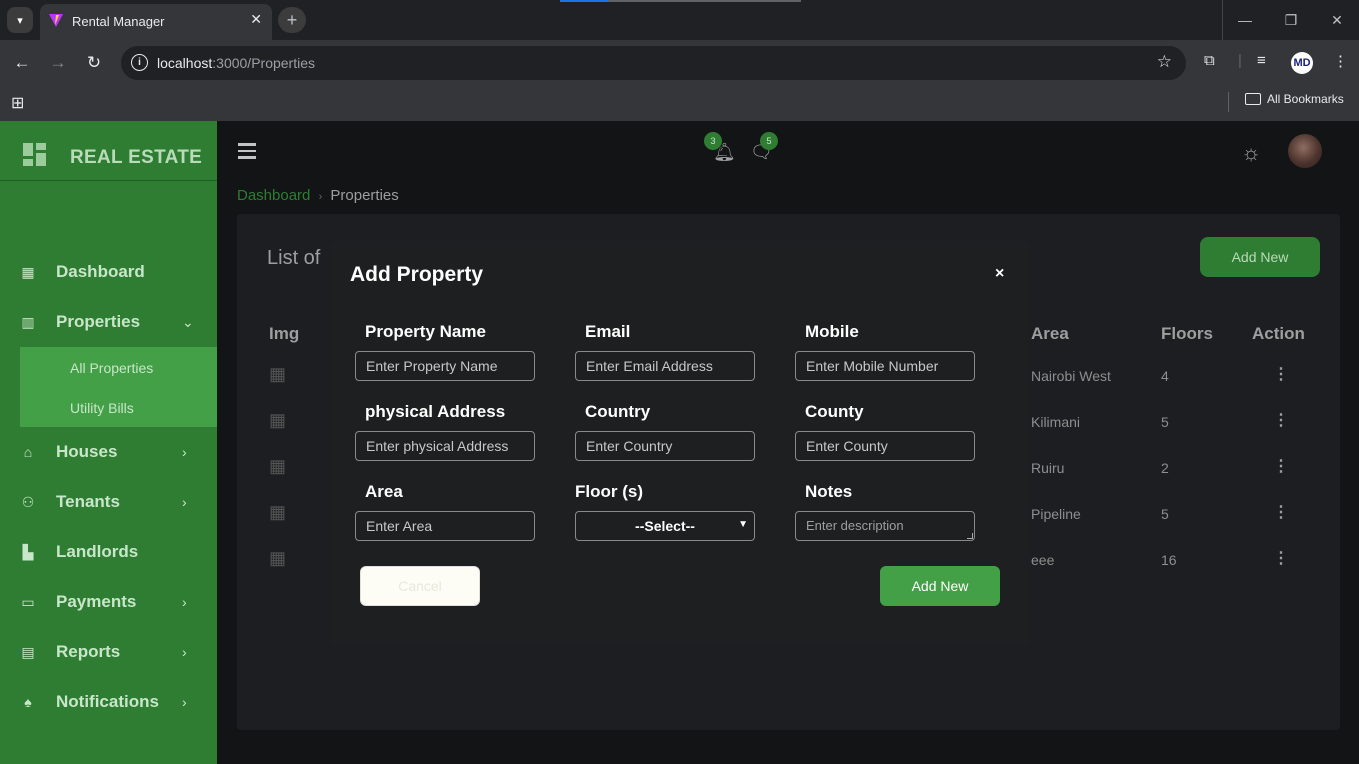 The image size is (1359, 764). I want to click on notes-label: Notes, so click(829, 491).